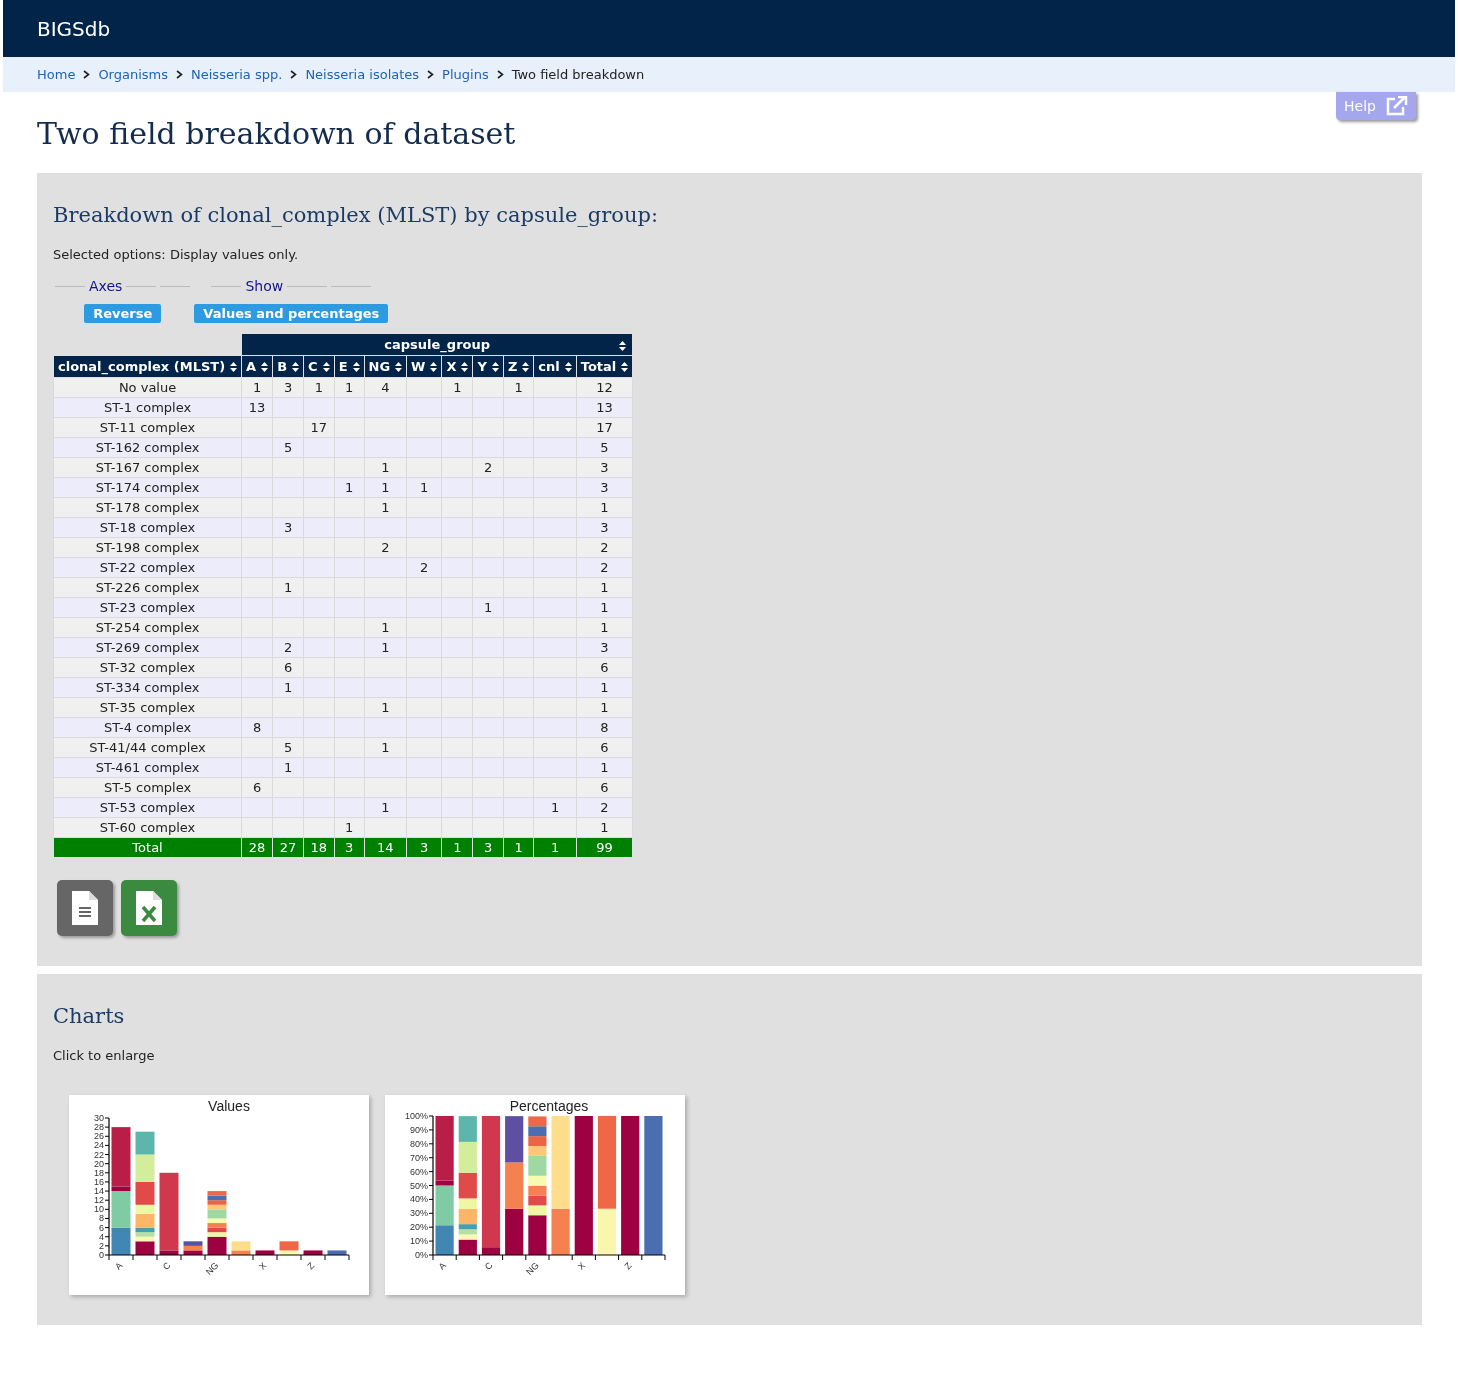 The width and height of the screenshot is (1458, 1382). I want to click on row-label: ST-60 complex, so click(147, 827).